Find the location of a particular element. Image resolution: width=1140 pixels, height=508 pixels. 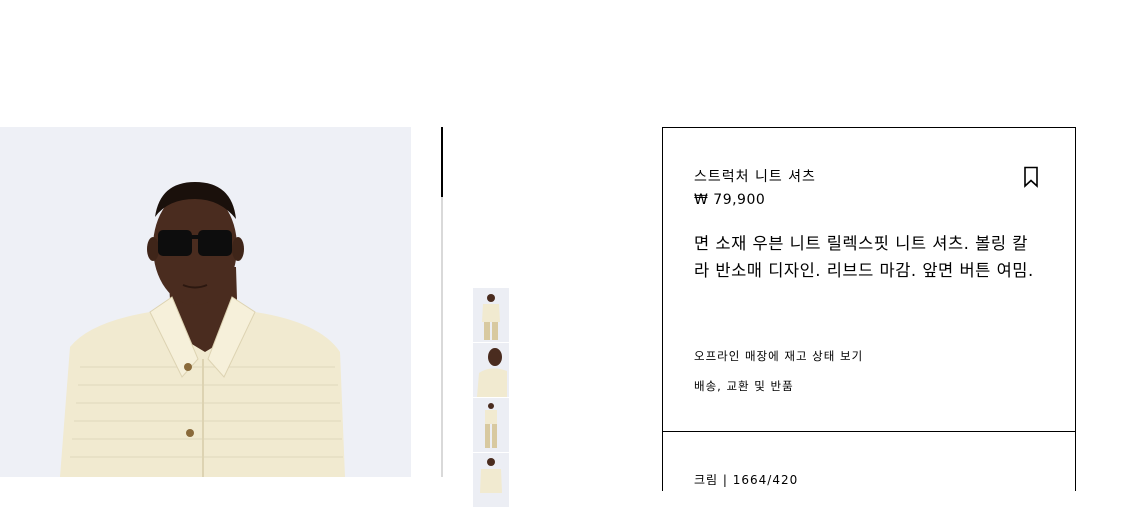

product-name: 스트럭처 니트 셔츠 is located at coordinates (755, 177).